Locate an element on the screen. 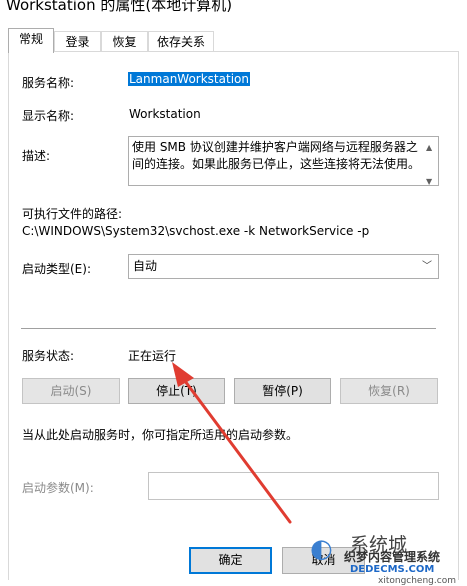  watermark-logo-icon: ◐ is located at coordinates (321, 549).